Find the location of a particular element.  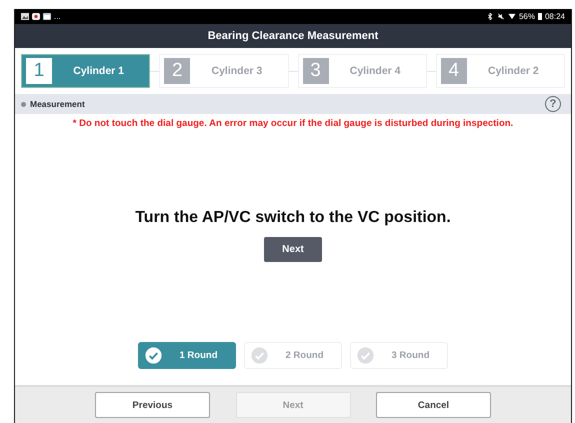

mute-icon is located at coordinates (500, 16).